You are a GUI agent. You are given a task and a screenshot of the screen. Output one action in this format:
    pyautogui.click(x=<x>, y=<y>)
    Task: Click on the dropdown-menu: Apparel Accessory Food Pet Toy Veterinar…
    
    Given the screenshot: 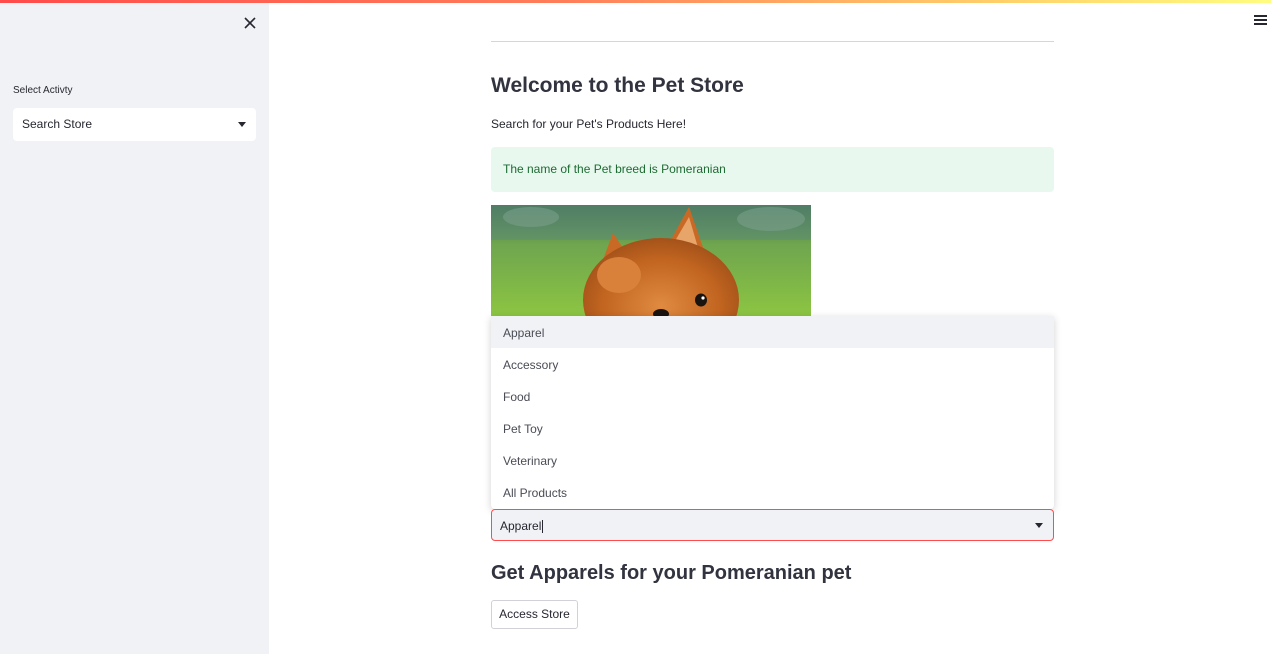 What is the action you would take?
    pyautogui.click(x=772, y=412)
    